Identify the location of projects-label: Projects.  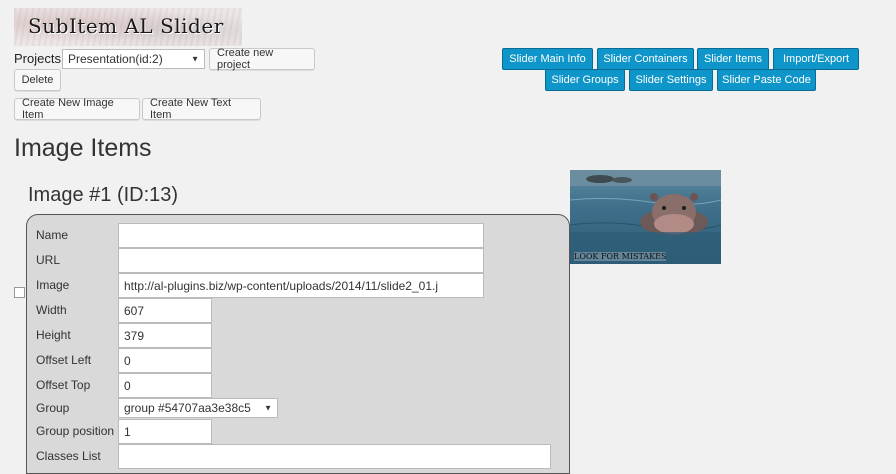
(37, 58).